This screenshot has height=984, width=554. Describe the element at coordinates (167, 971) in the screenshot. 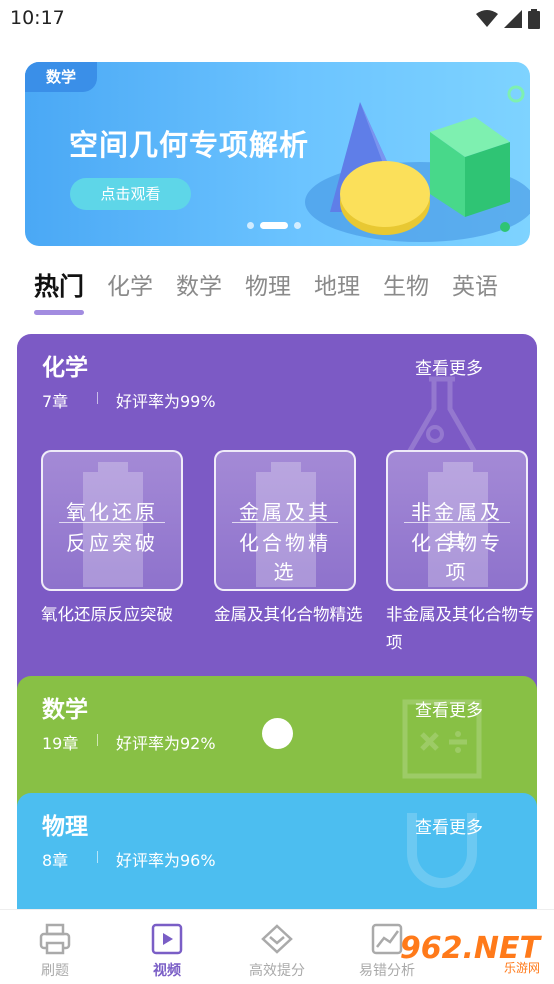

I see `nav-label: 视频` at that location.